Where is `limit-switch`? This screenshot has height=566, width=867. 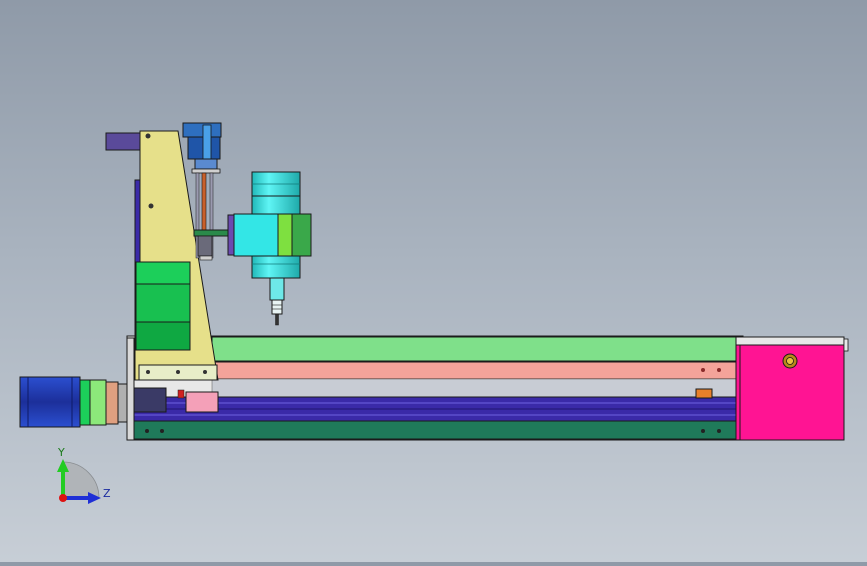 limit-switch is located at coordinates (704, 393).